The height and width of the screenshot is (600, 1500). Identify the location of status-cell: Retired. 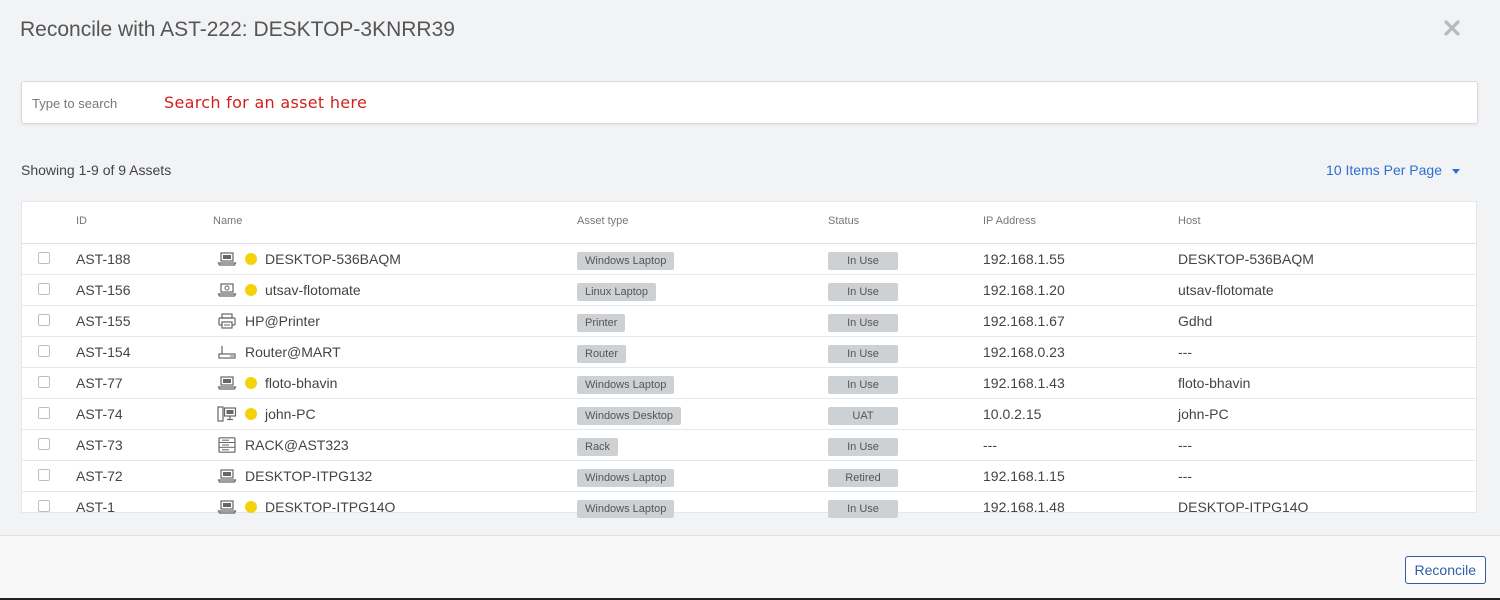
(863, 476).